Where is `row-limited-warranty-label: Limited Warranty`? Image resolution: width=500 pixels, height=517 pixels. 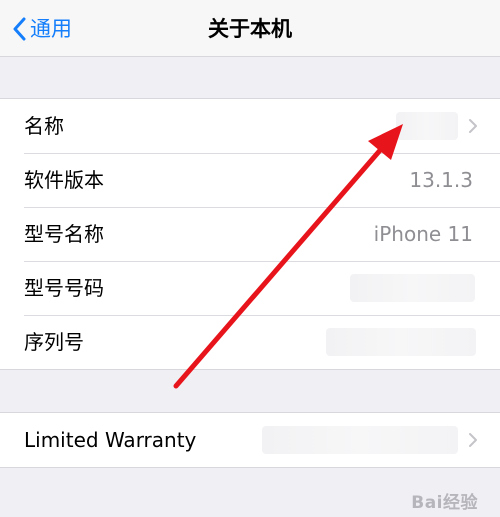 row-limited-warranty-label: Limited Warranty is located at coordinates (110, 440).